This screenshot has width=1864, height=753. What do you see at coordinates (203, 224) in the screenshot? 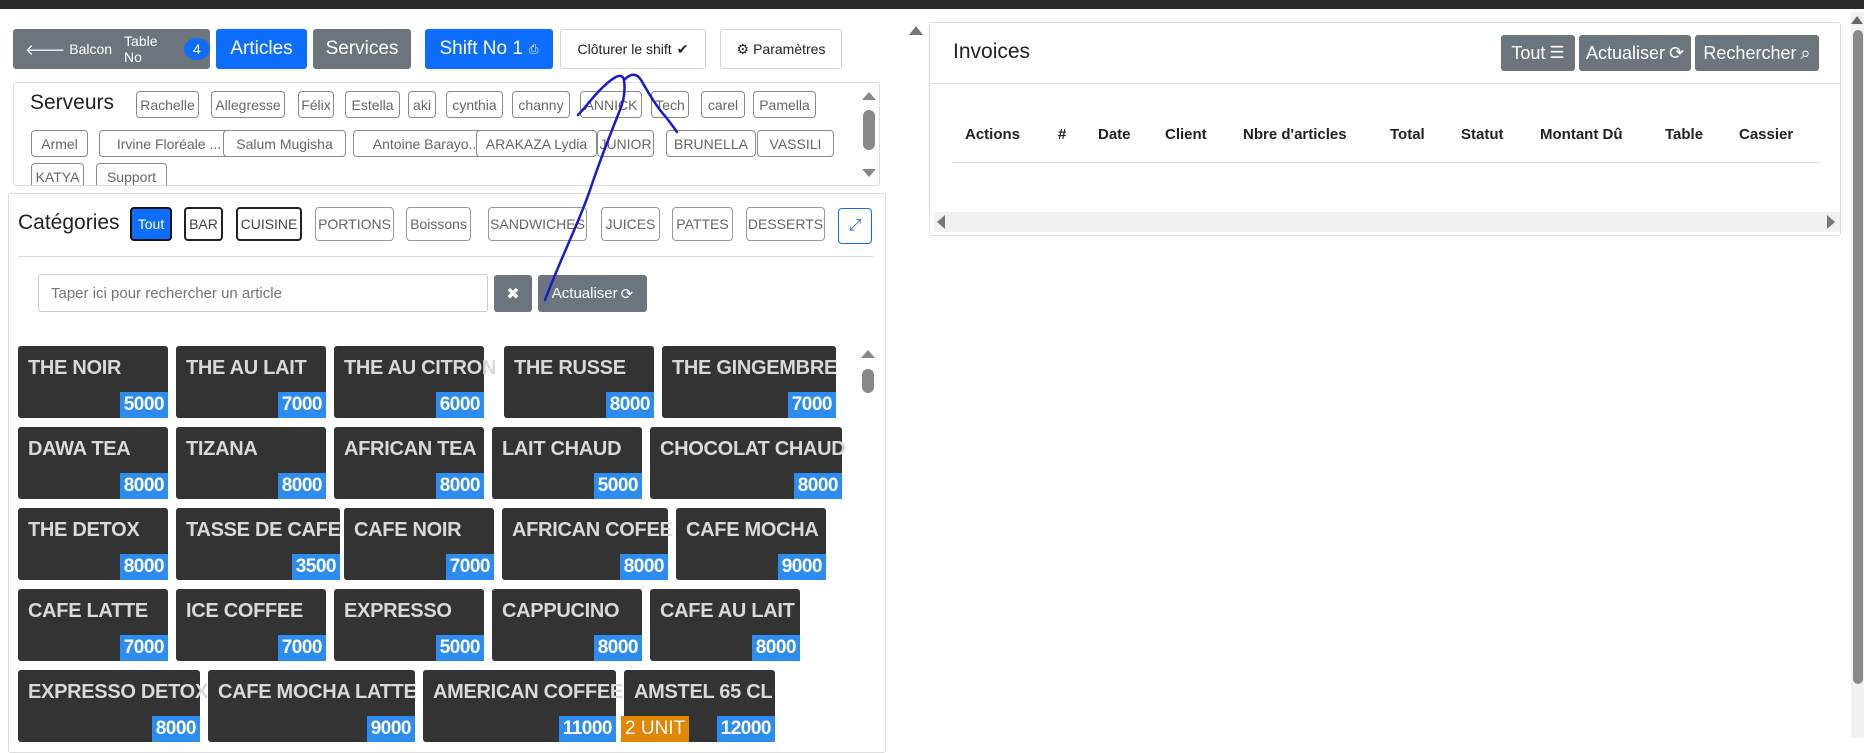
I see `category-bar: BAR` at bounding box center [203, 224].